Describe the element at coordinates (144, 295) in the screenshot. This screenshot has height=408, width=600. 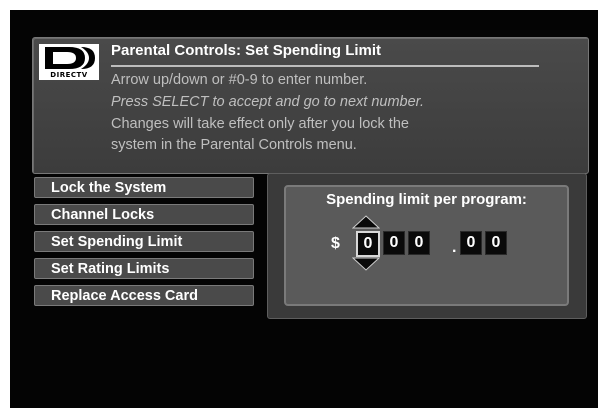
I see `menu-item-replace-access-card: Replace Access Card` at that location.